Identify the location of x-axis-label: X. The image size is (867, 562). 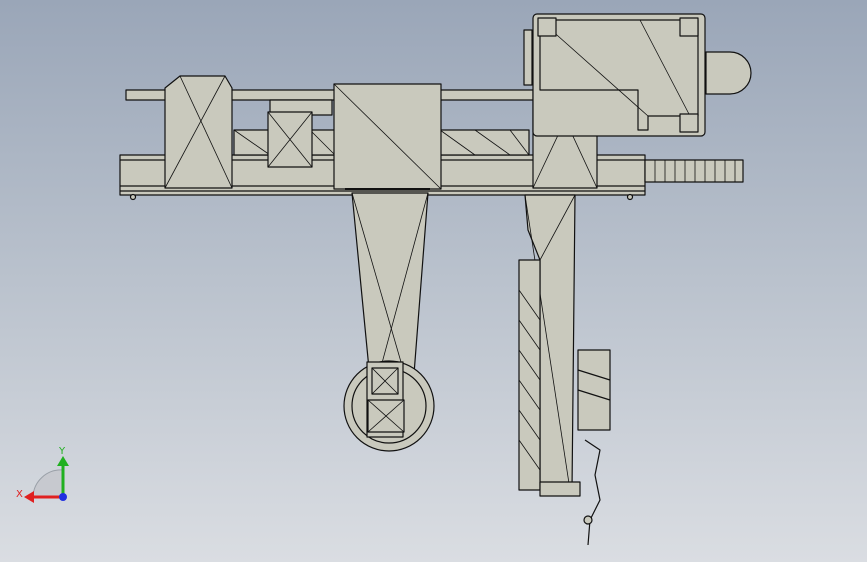
(19, 494).